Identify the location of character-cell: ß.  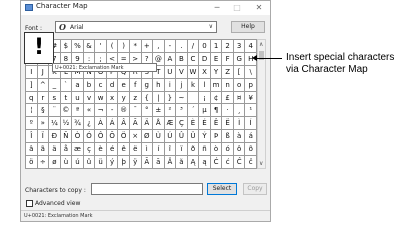
(228, 137).